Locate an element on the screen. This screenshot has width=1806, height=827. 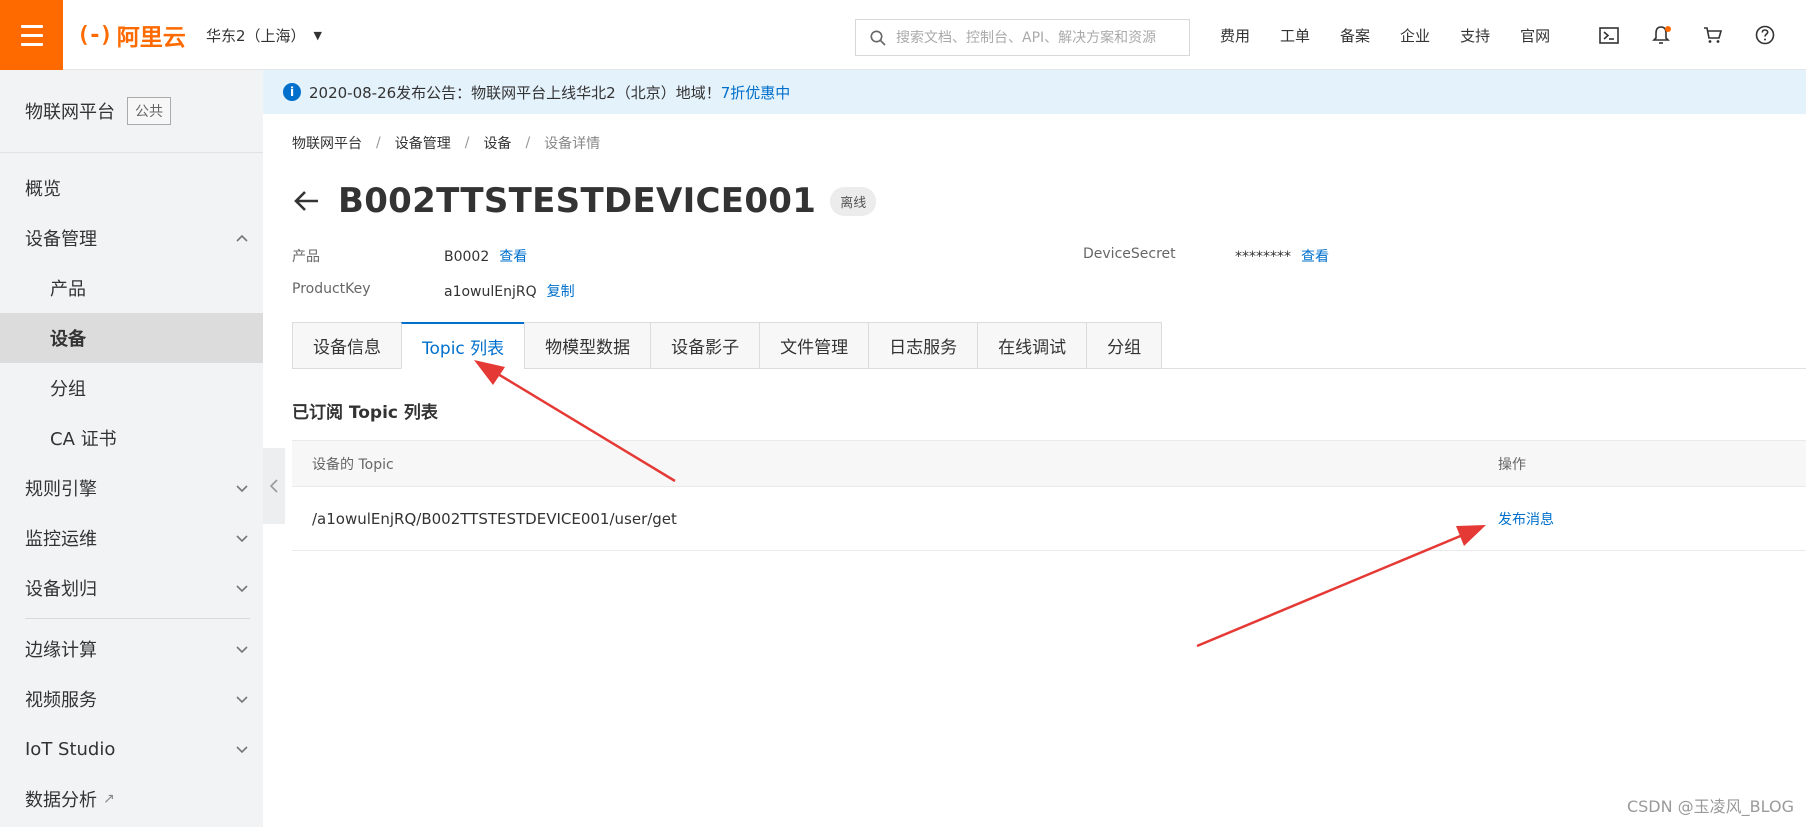
sidebar-header: 物联网平台 公共 is located at coordinates (131, 111).